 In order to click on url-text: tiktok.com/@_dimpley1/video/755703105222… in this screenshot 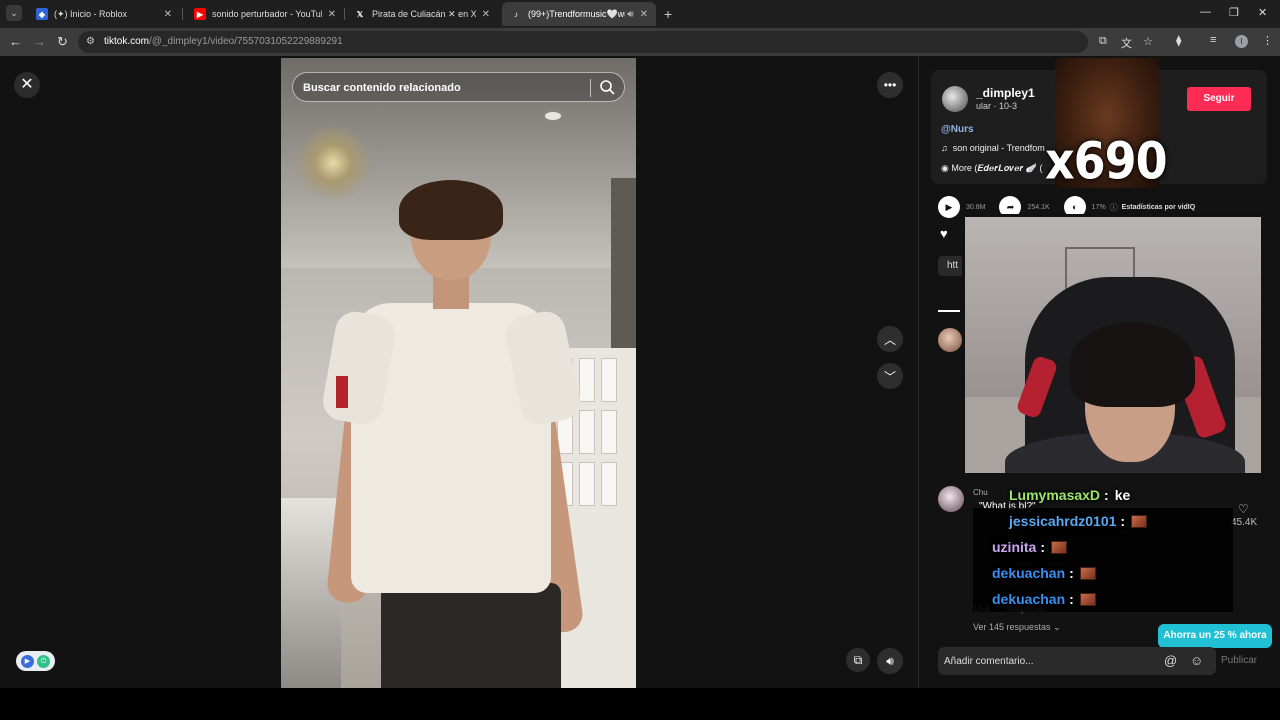, I will do `click(223, 41)`.